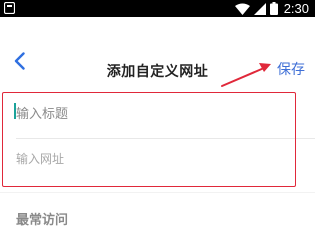 This screenshot has width=320, height=249. Describe the element at coordinates (291, 69) in the screenshot. I see `save-button: 保存` at that location.